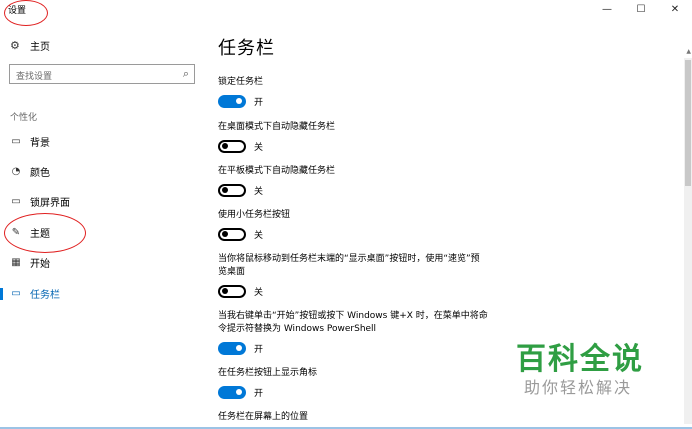  Describe the element at coordinates (277, 171) in the screenshot. I see `setting-label-autohide-tablet: 在平板模式下自动隐藏任务栏` at that location.